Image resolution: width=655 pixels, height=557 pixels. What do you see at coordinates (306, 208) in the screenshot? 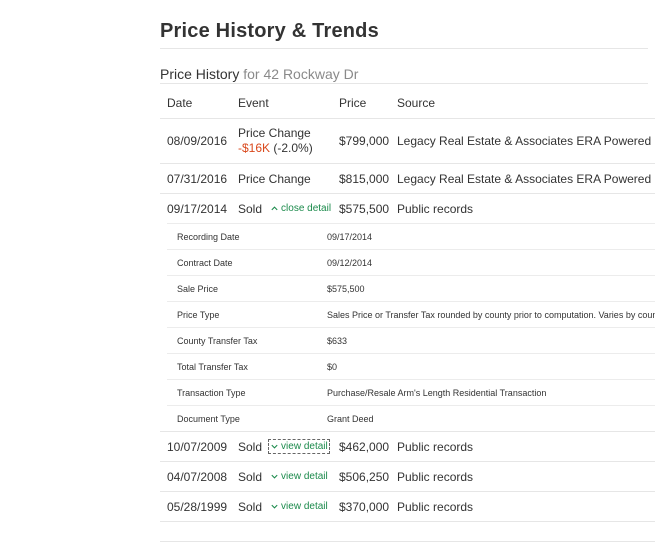
I see `close-detail-label: close detail` at bounding box center [306, 208].